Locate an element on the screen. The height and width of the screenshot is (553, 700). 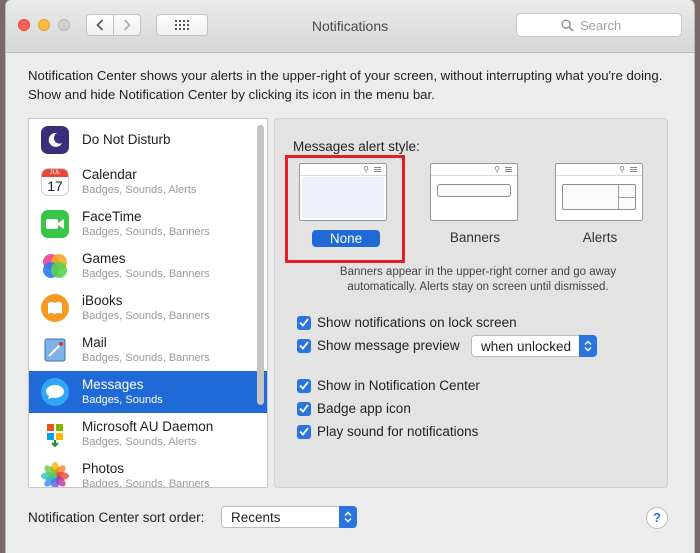
calendar-icon: JUL 17 is located at coordinates (55, 182).